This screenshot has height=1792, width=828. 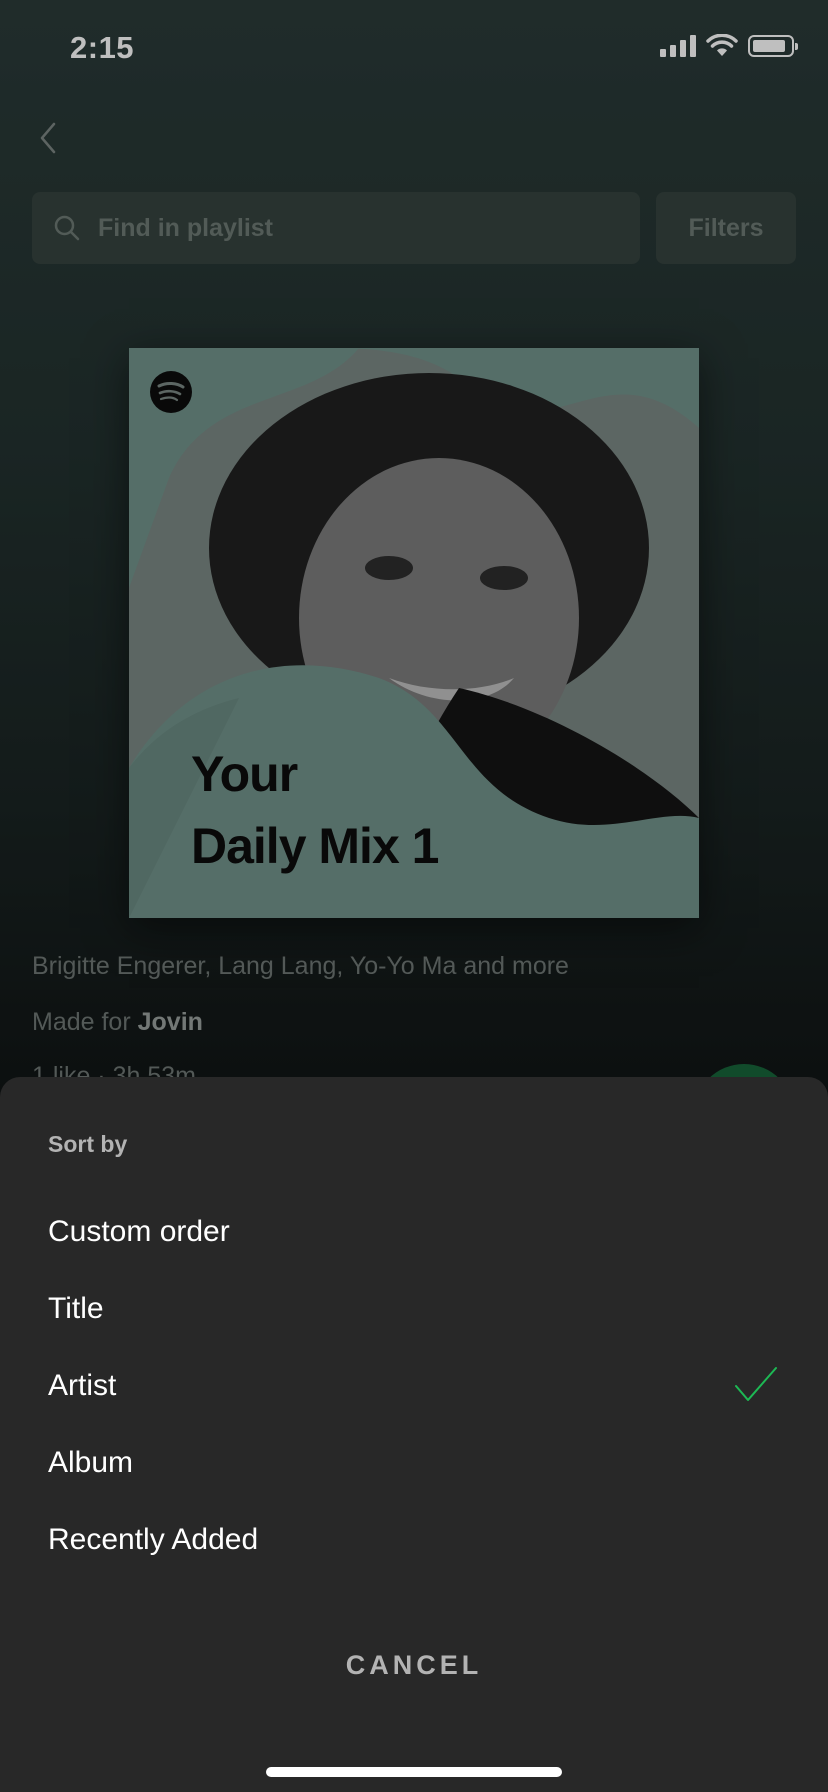 What do you see at coordinates (414, 1463) in the screenshot?
I see `sort-option-album: Album` at bounding box center [414, 1463].